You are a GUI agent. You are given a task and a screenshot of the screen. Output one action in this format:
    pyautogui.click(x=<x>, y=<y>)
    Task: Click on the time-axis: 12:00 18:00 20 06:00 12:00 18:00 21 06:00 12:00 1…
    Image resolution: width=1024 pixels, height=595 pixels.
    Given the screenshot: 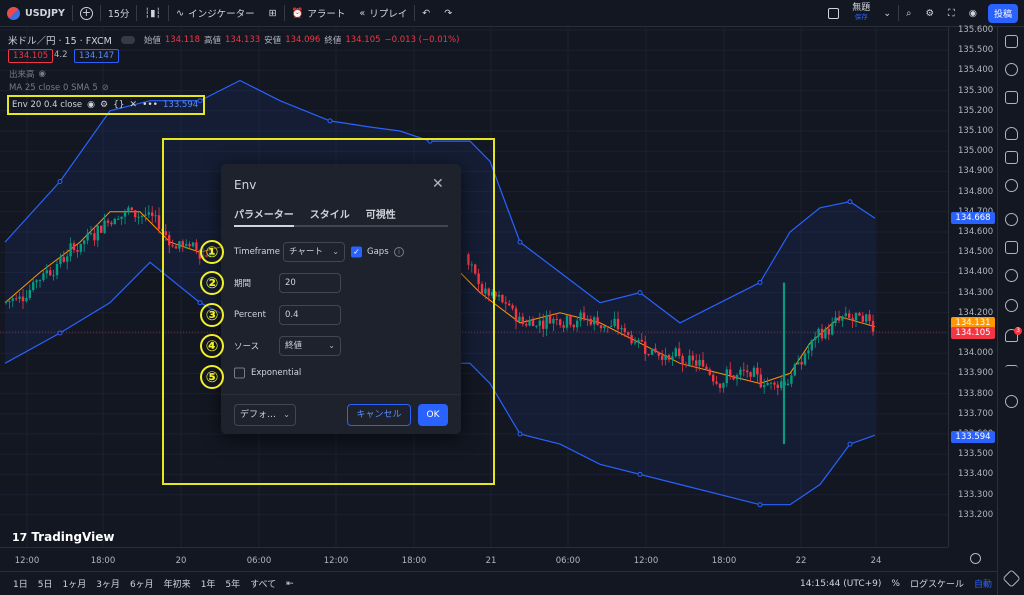 What is the action you would take?
    pyautogui.click(x=474, y=559)
    